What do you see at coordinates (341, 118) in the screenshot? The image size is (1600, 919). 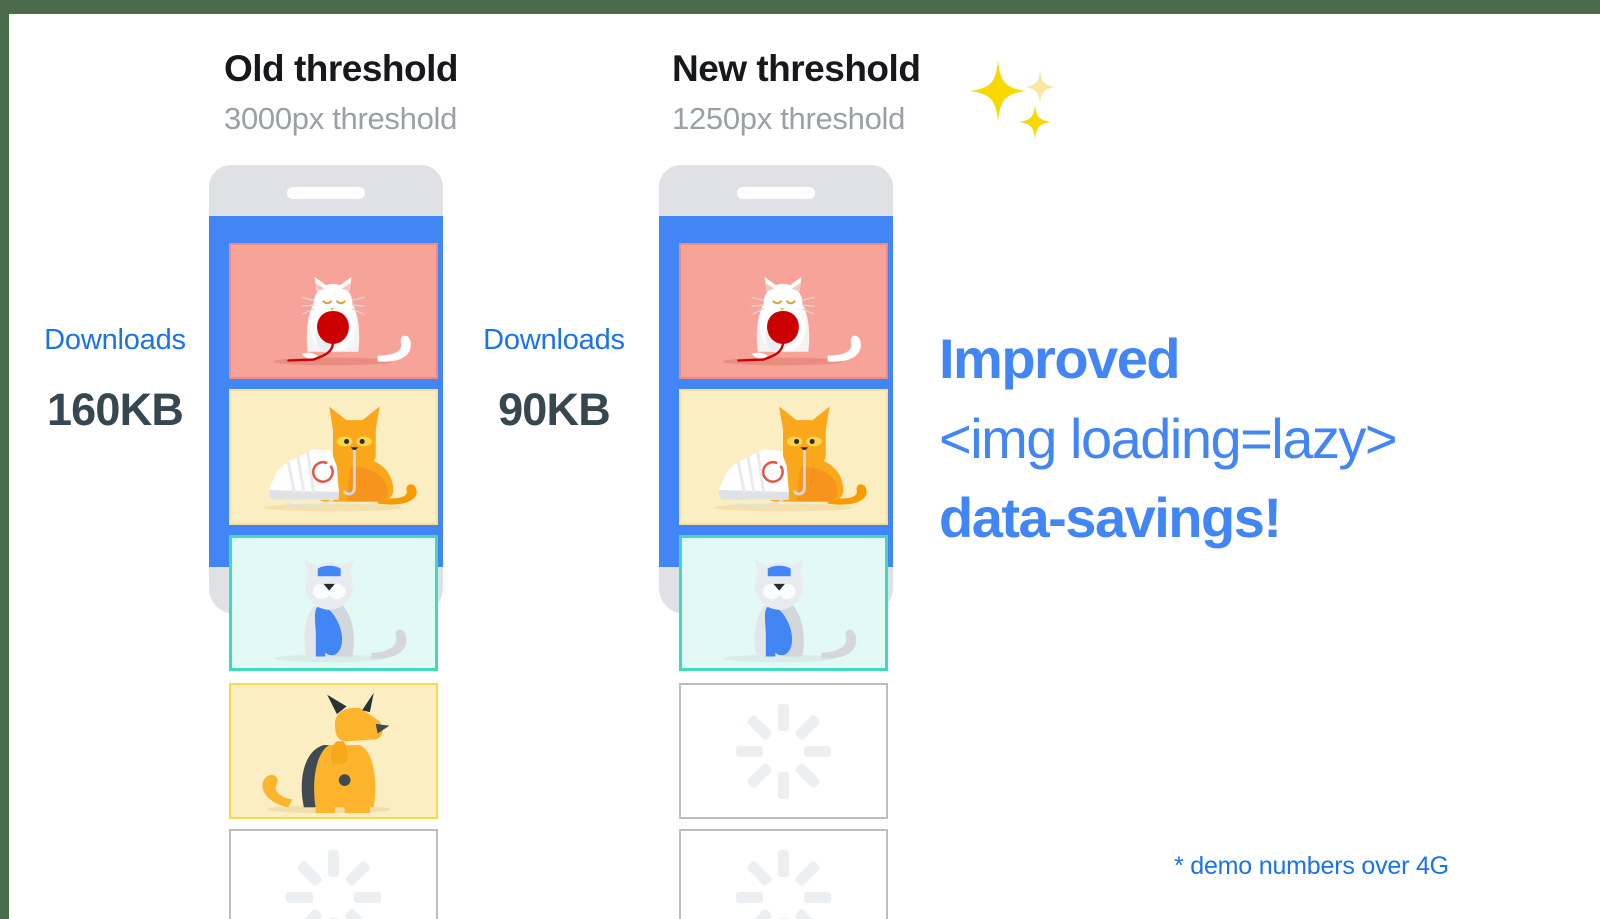 I see `column-subtitle-old: 3000px threshold` at bounding box center [341, 118].